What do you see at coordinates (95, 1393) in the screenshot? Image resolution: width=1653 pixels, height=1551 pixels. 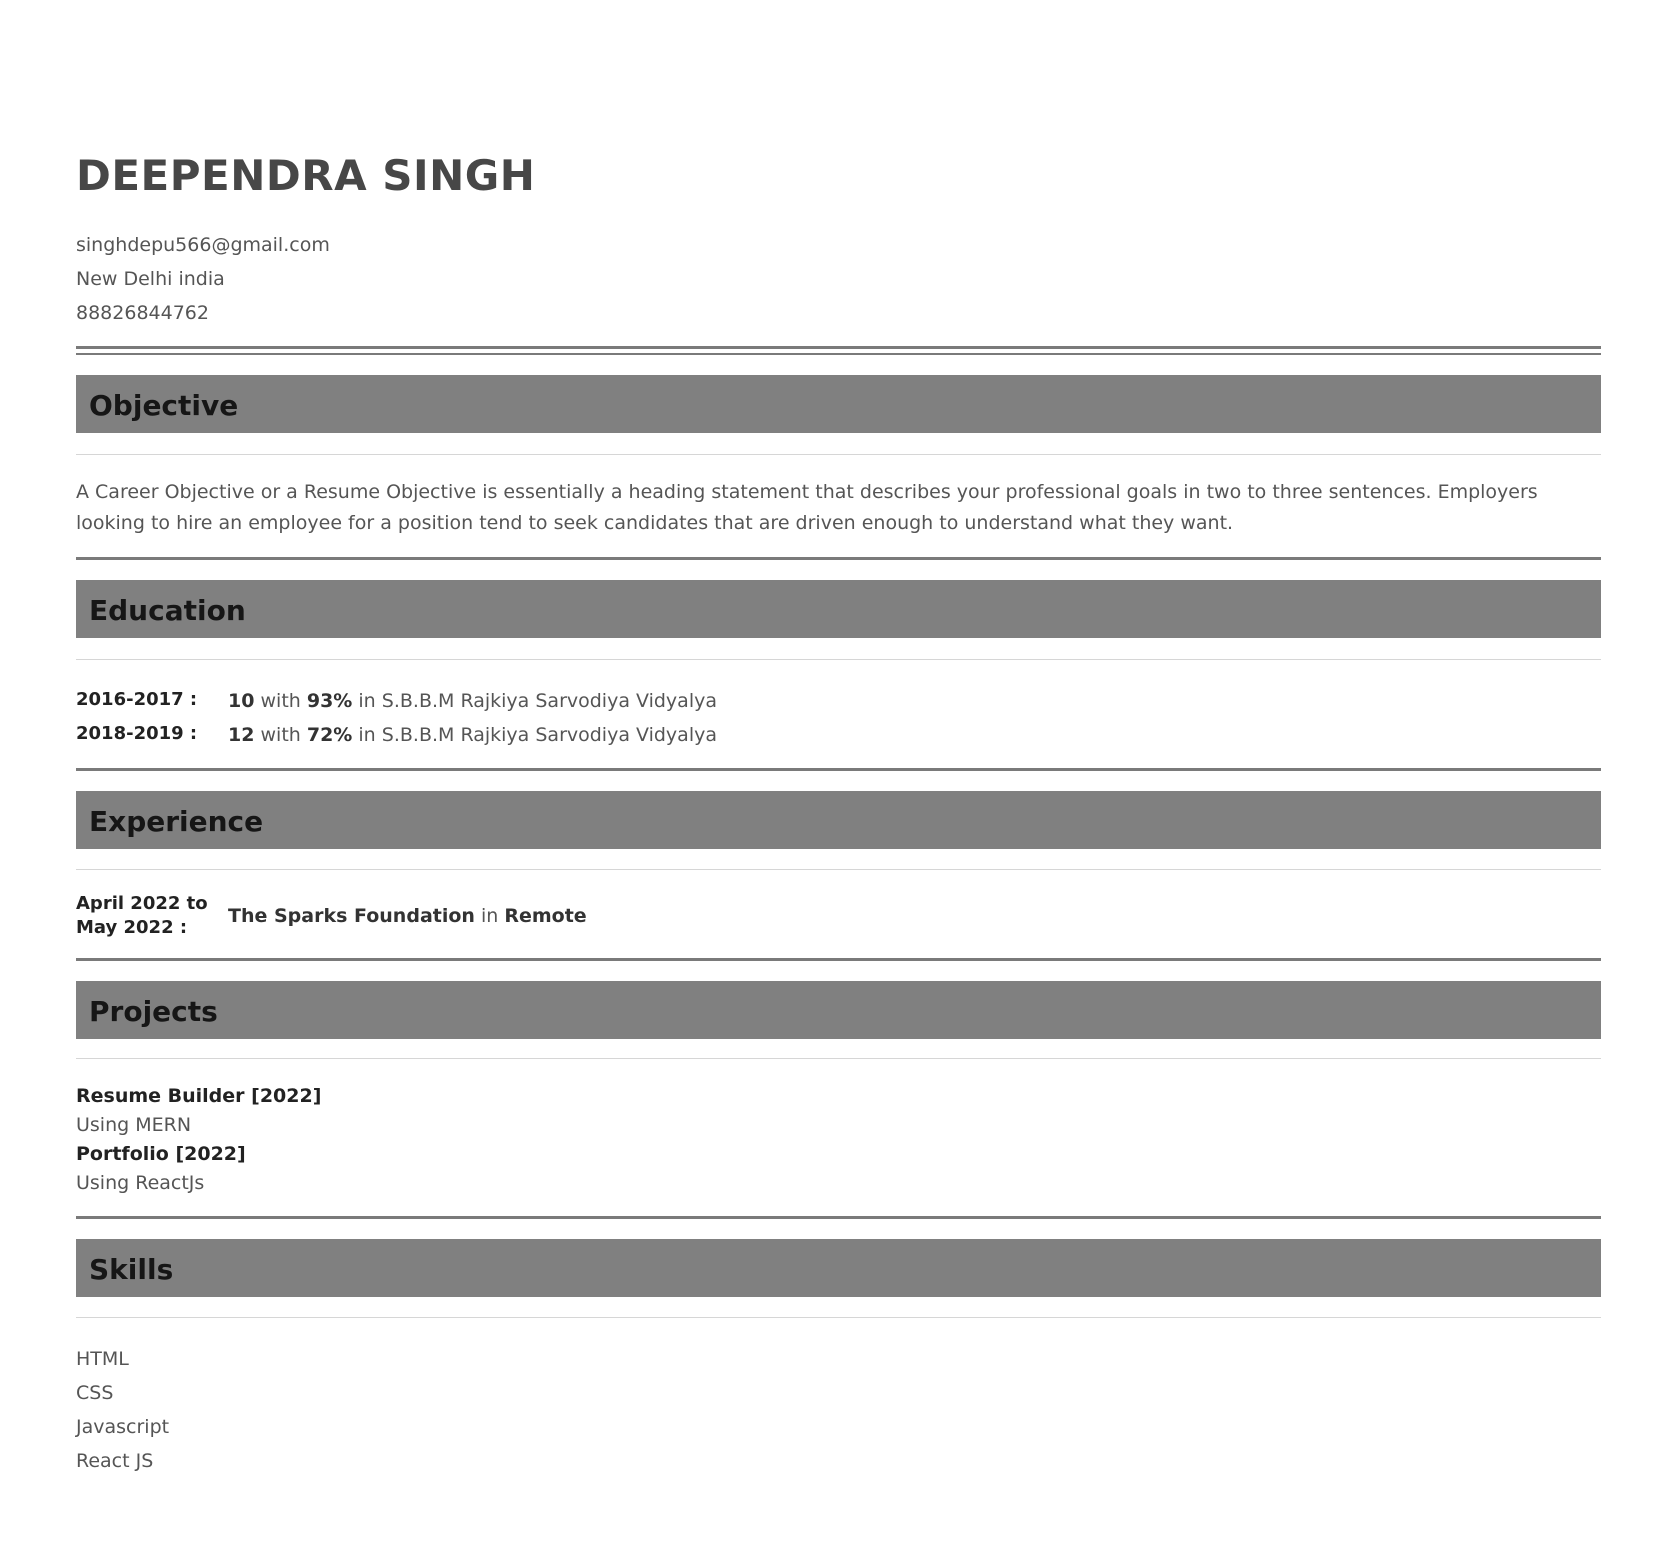 I see `skill-item: CSS` at bounding box center [95, 1393].